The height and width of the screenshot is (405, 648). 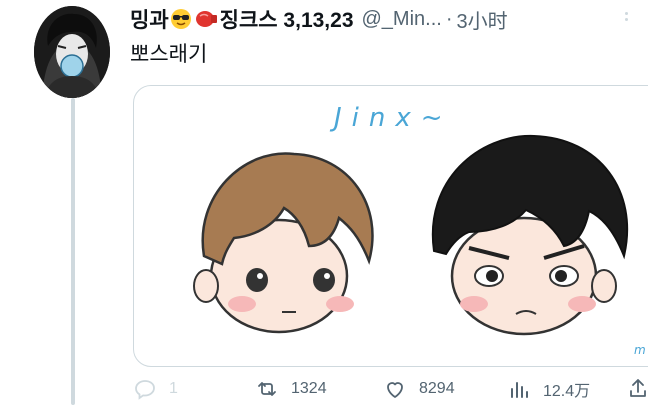 What do you see at coordinates (181, 19) in the screenshot?
I see `sunglasses-emoji-icon` at bounding box center [181, 19].